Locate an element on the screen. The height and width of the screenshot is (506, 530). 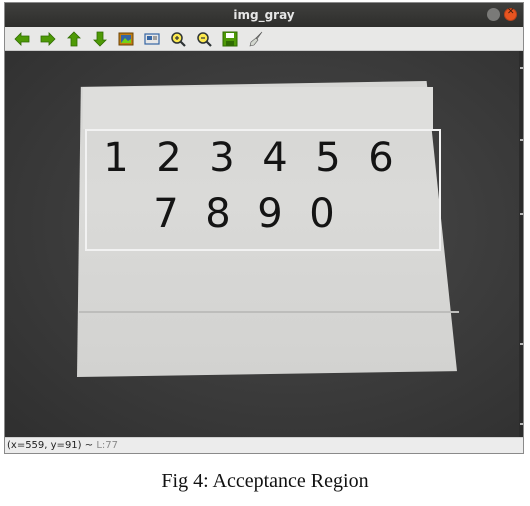
pan-down-button is located at coordinates (100, 39).